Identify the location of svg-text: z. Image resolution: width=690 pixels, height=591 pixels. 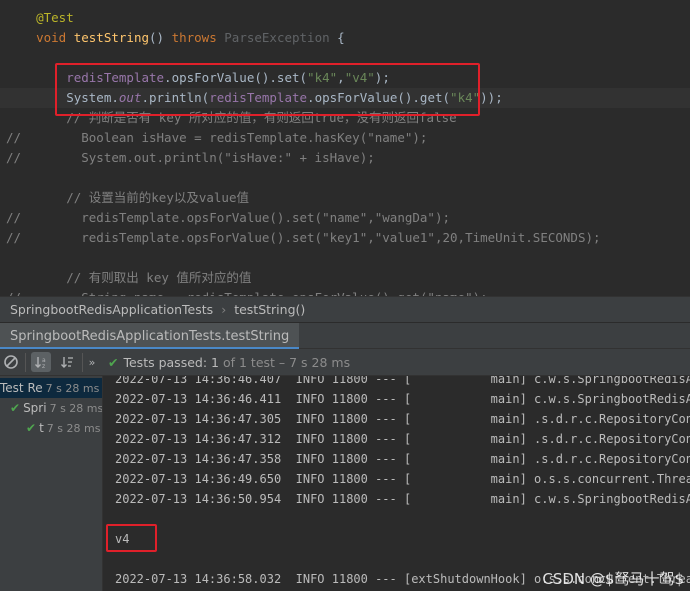
(43, 366).